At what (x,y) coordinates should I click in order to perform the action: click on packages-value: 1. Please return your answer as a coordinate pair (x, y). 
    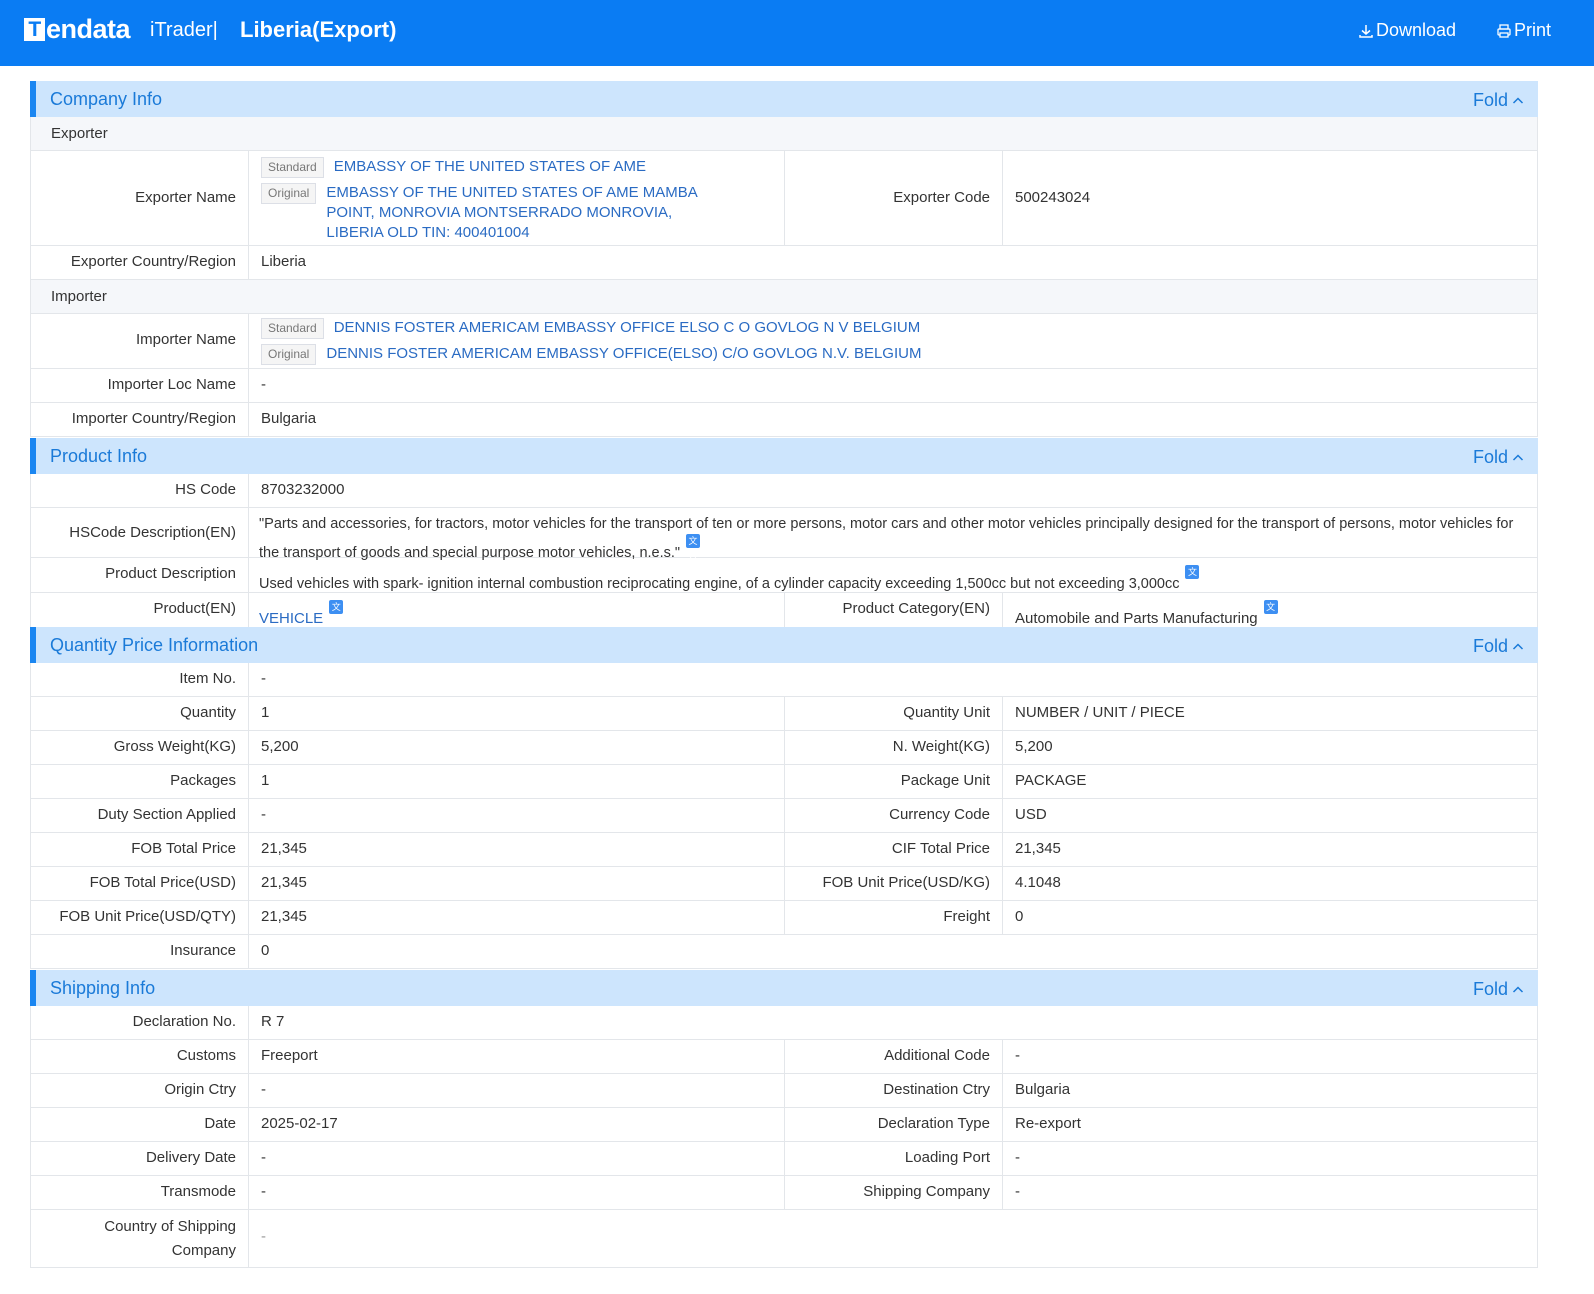
    Looking at the image, I should click on (517, 781).